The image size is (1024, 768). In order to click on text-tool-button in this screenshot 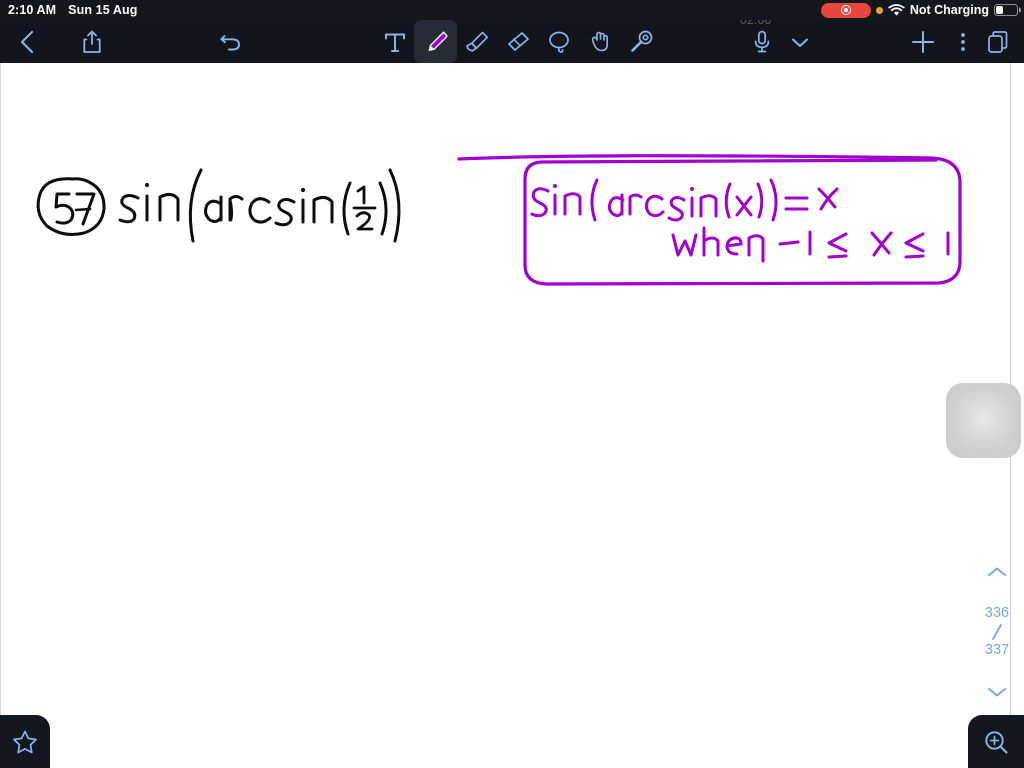, I will do `click(394, 41)`.